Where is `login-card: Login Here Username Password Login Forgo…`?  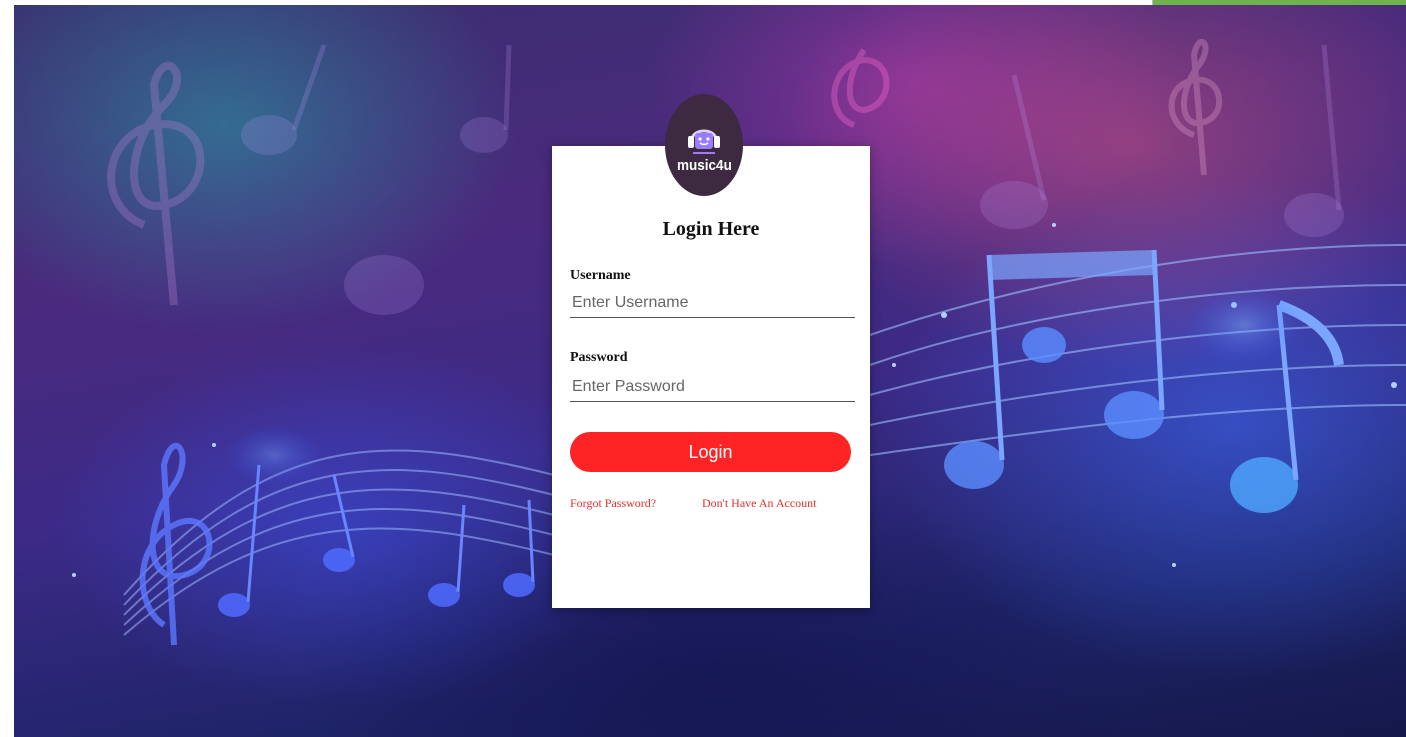 login-card: Login Here Username Password Login Forgo… is located at coordinates (711, 377).